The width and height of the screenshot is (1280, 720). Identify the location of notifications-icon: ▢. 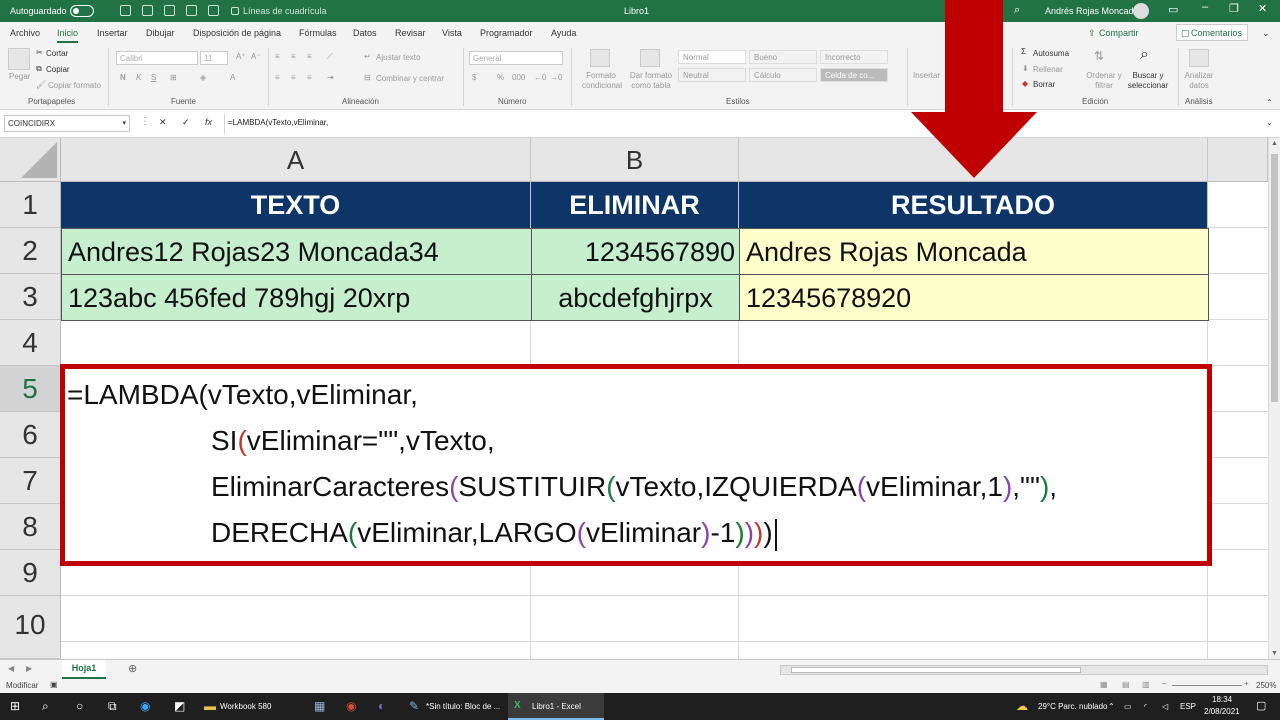
(1259, 706).